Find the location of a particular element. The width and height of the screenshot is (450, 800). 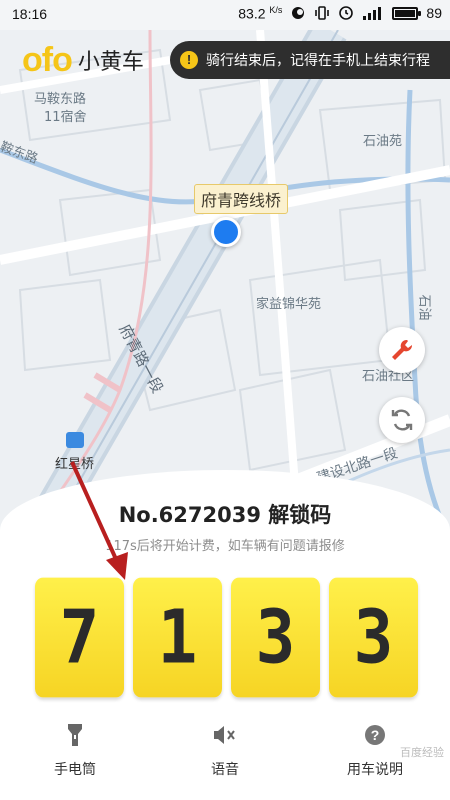

help-icon: ? is located at coordinates (375, 735).